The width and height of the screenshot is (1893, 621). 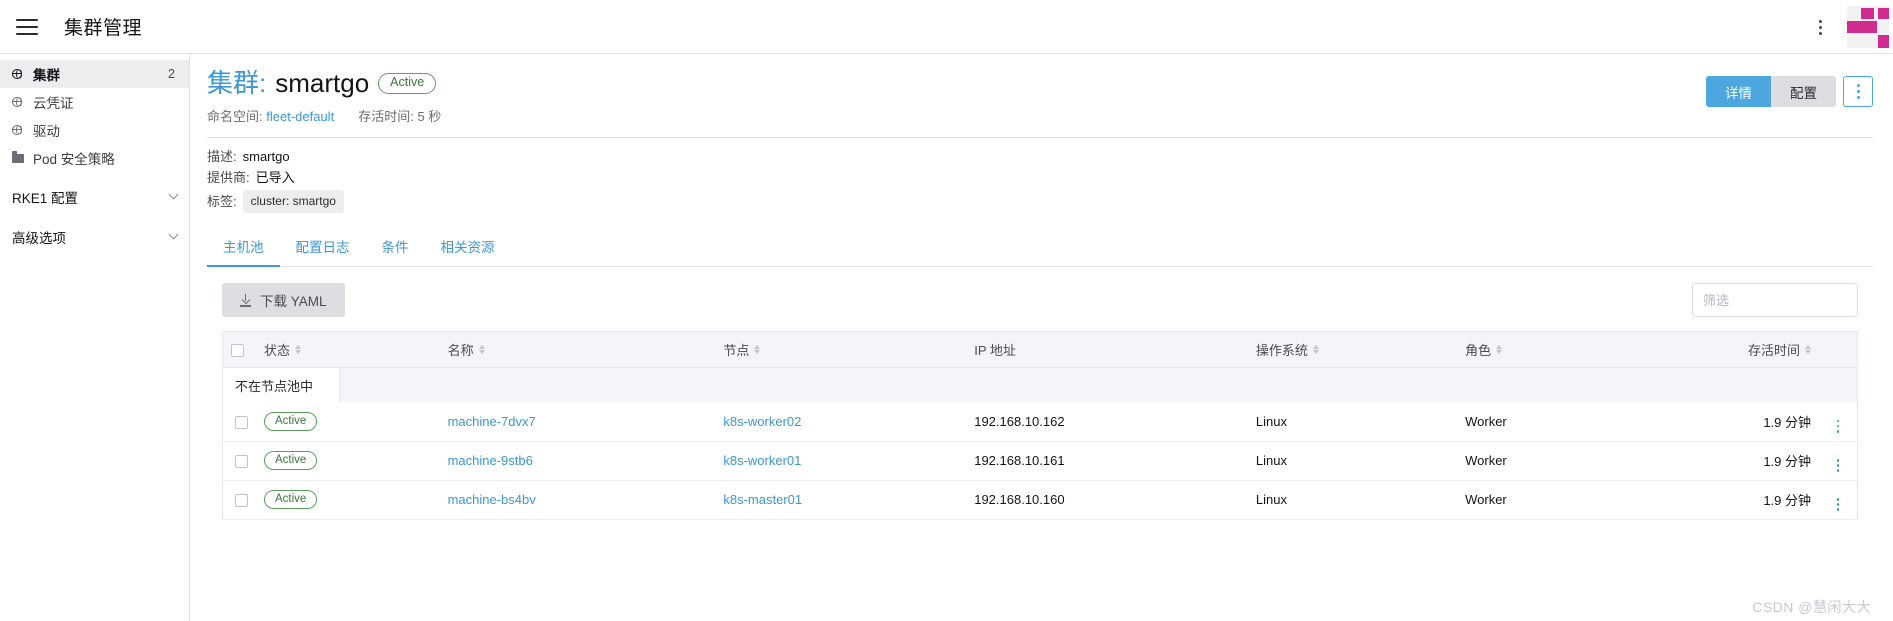 I want to click on node-name-link: k8s-master01, so click(x=762, y=499).